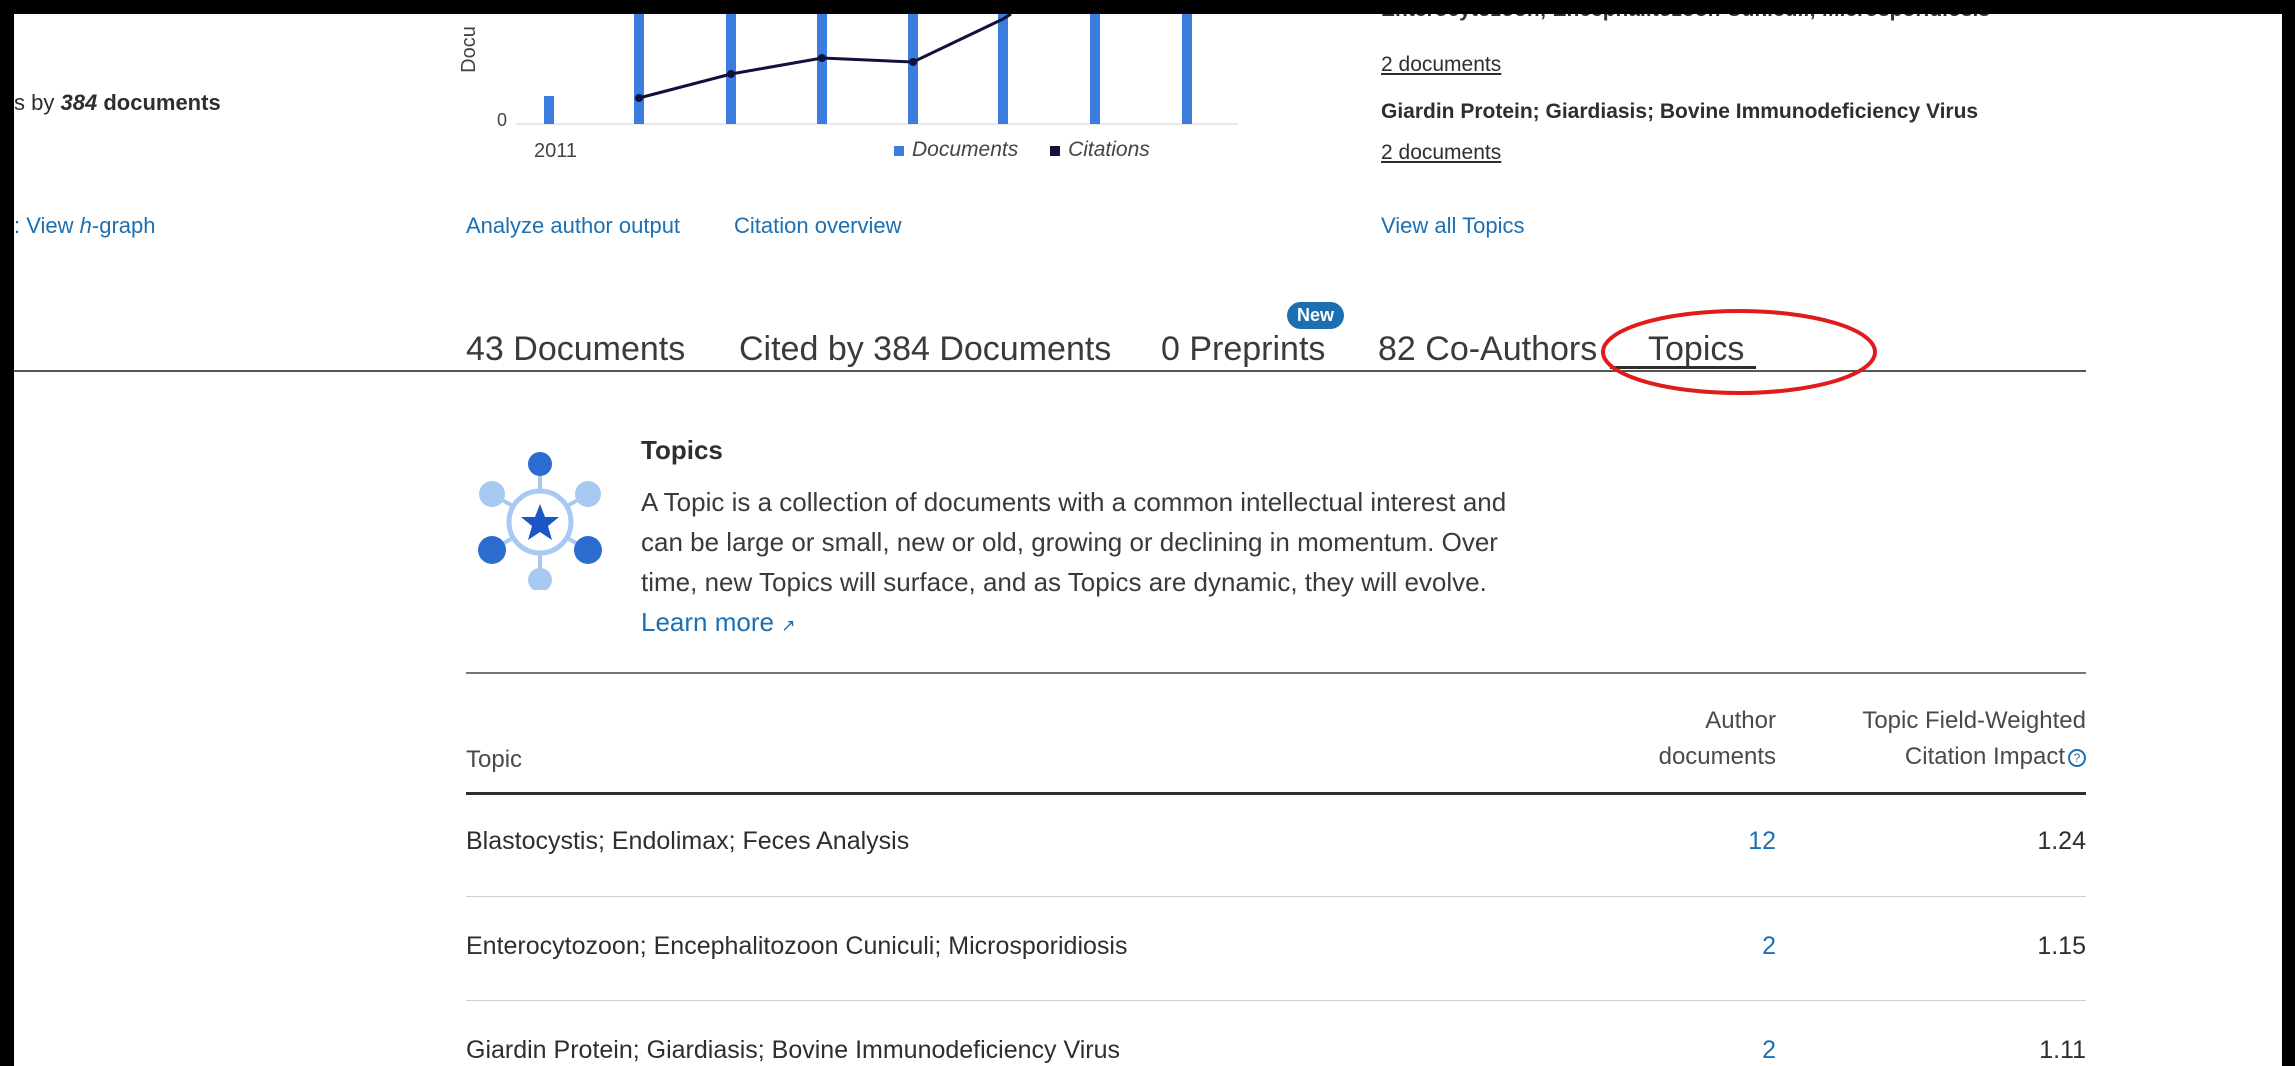 The height and width of the screenshot is (1066, 2295). What do you see at coordinates (1243, 349) in the screenshot?
I see `tab-preprints: 0 Preprints` at bounding box center [1243, 349].